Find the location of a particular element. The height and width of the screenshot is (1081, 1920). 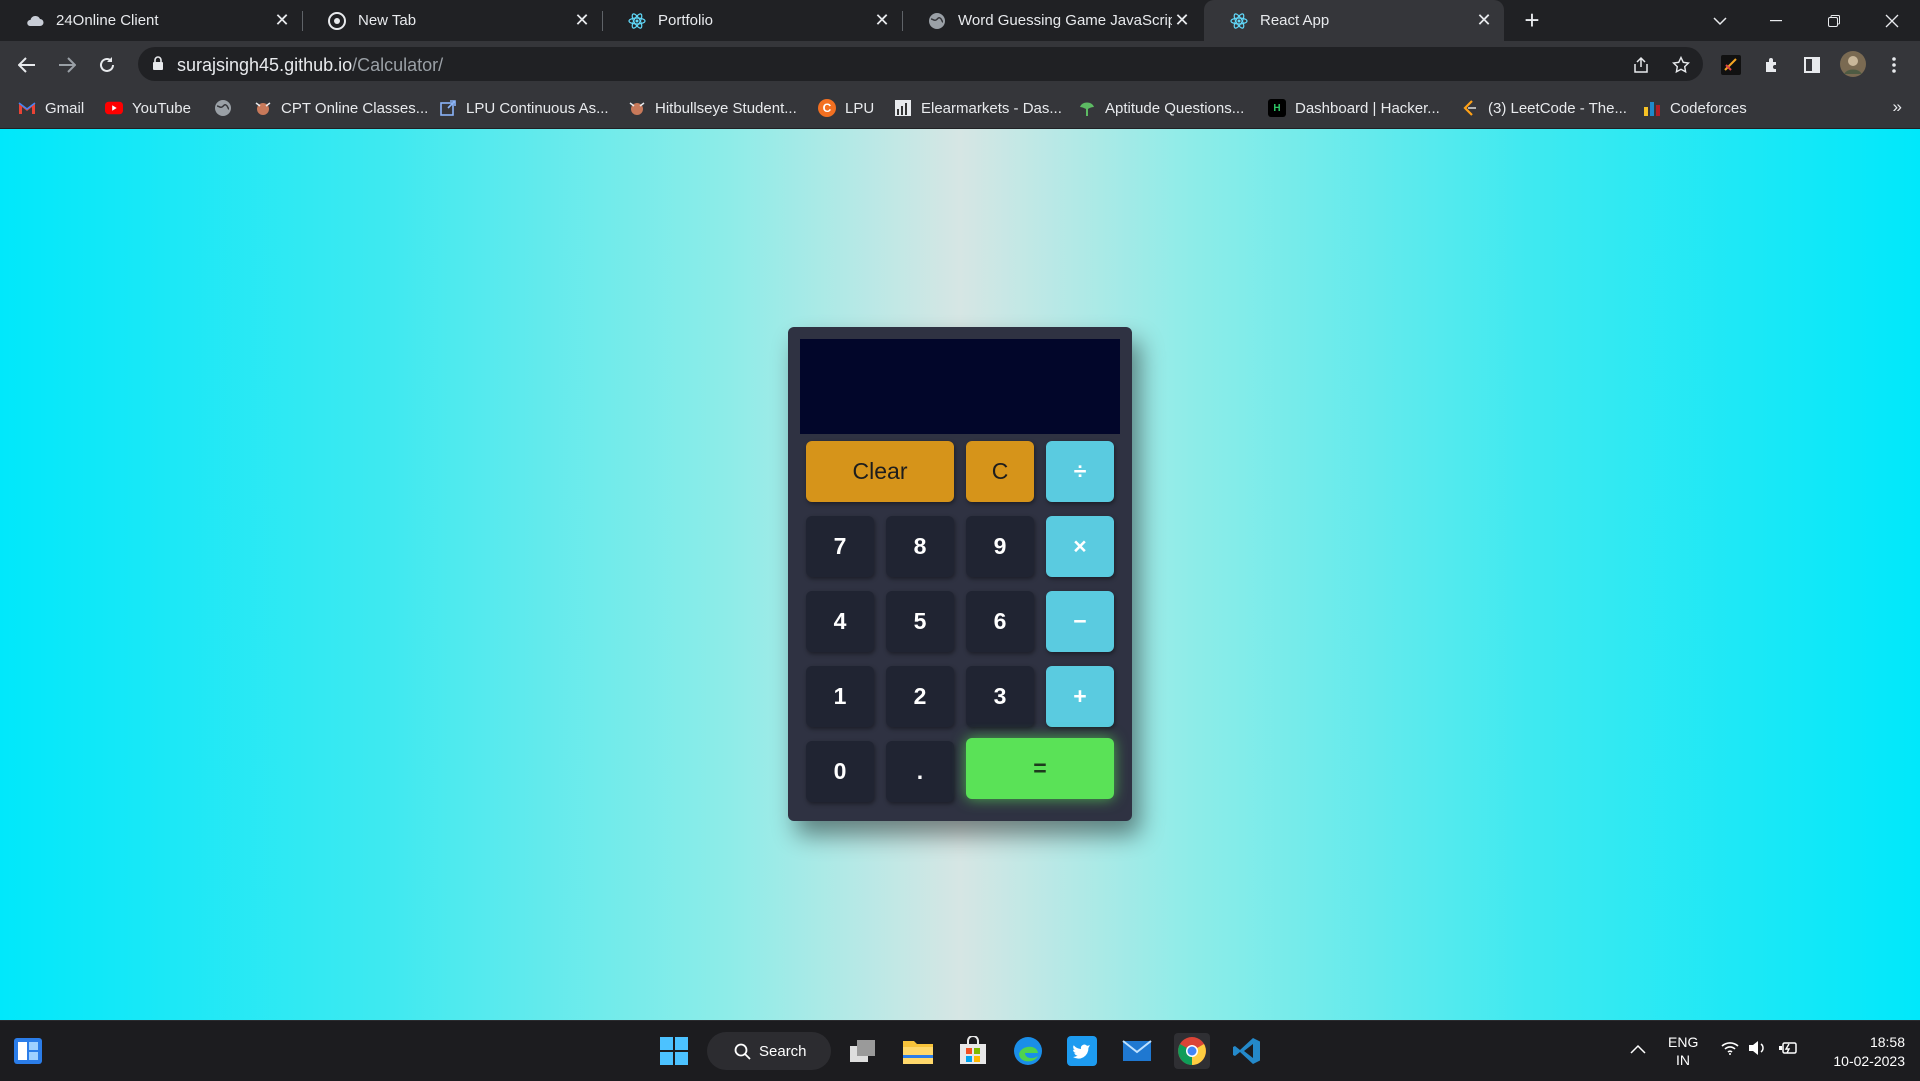

twitter-icon is located at coordinates (1082, 1051).